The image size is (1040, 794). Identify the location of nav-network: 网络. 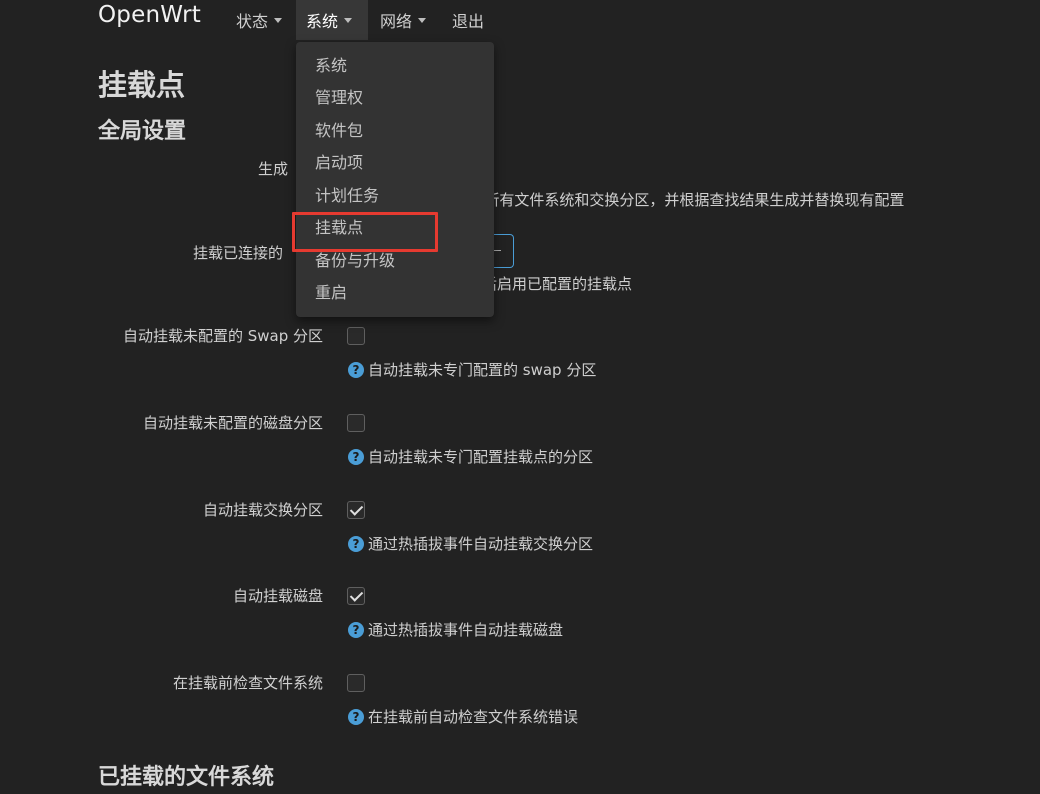
(403, 20).